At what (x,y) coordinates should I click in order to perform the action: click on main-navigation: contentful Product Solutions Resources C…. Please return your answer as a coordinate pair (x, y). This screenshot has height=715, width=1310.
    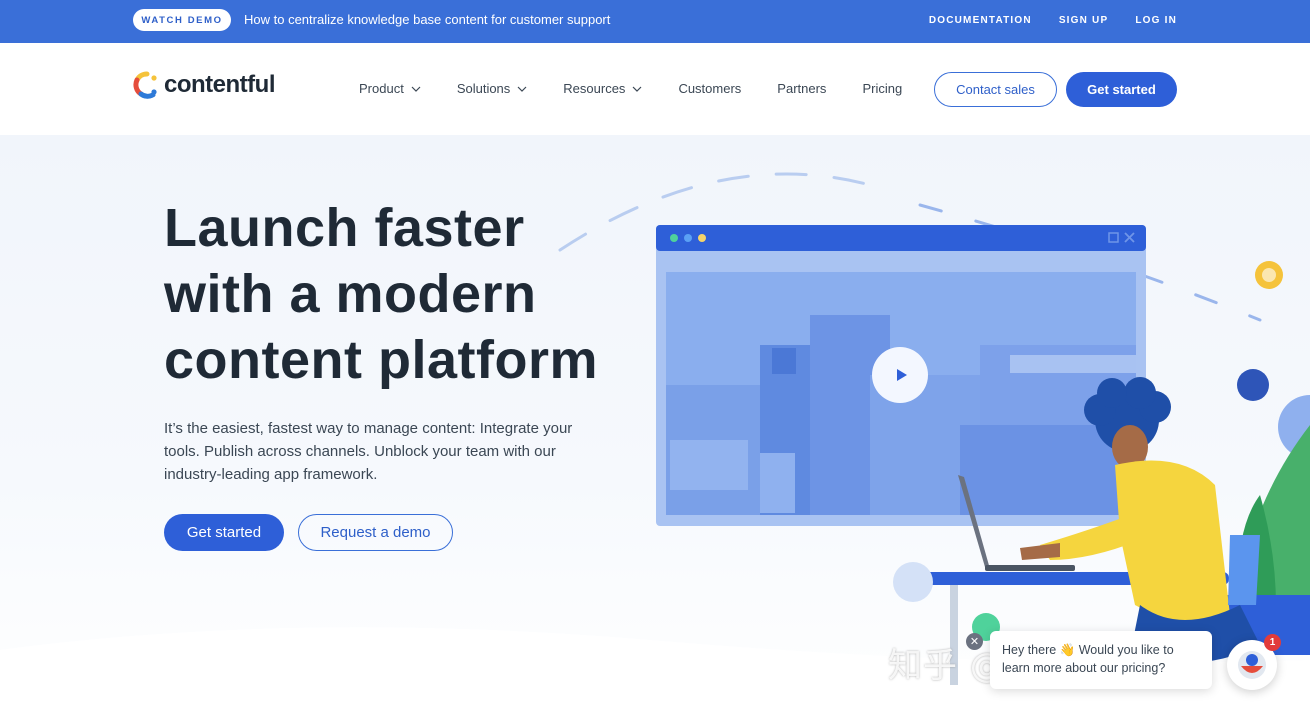
    Looking at the image, I should click on (655, 89).